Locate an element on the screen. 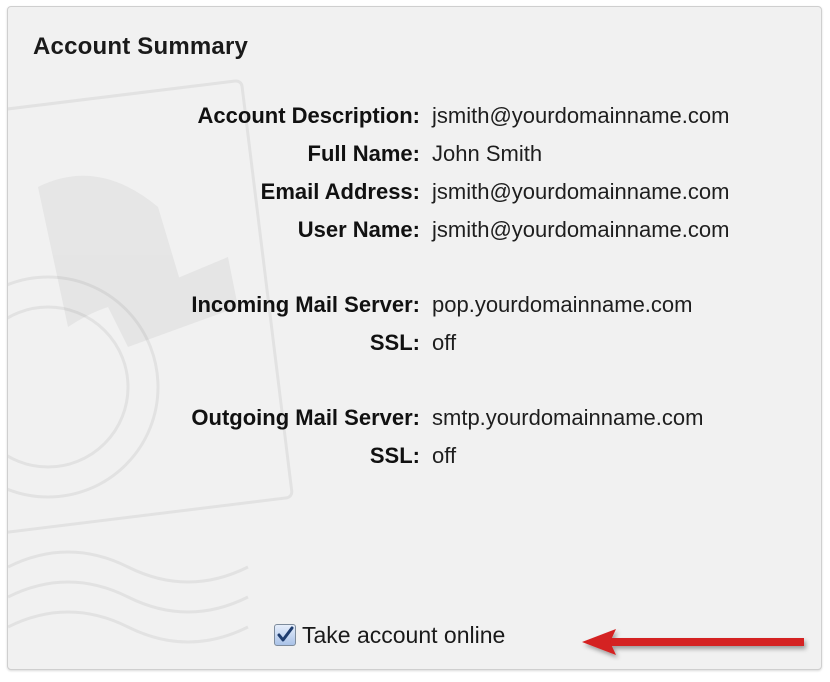  field-label: Outgoing Mail Server: is located at coordinates (305, 417).